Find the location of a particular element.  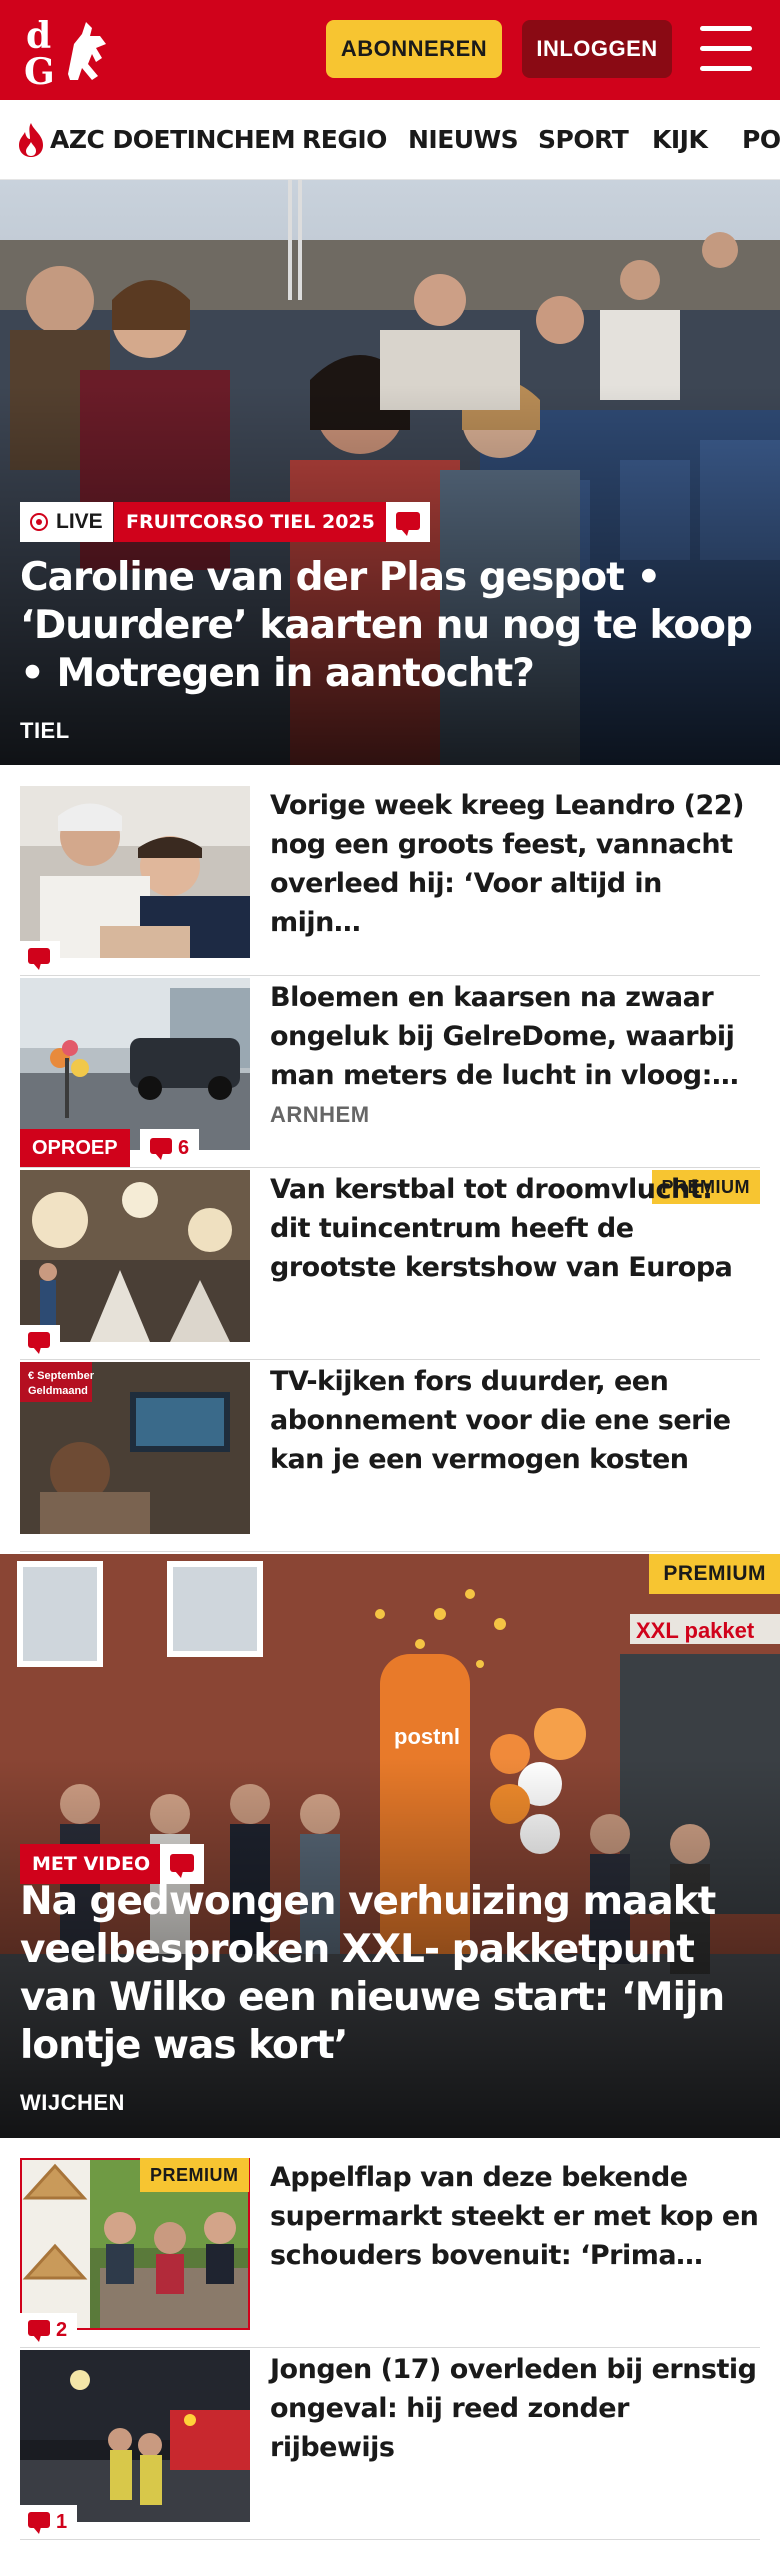

topic-tag: FRUITCORSO TIEL 2025 is located at coordinates (250, 522).